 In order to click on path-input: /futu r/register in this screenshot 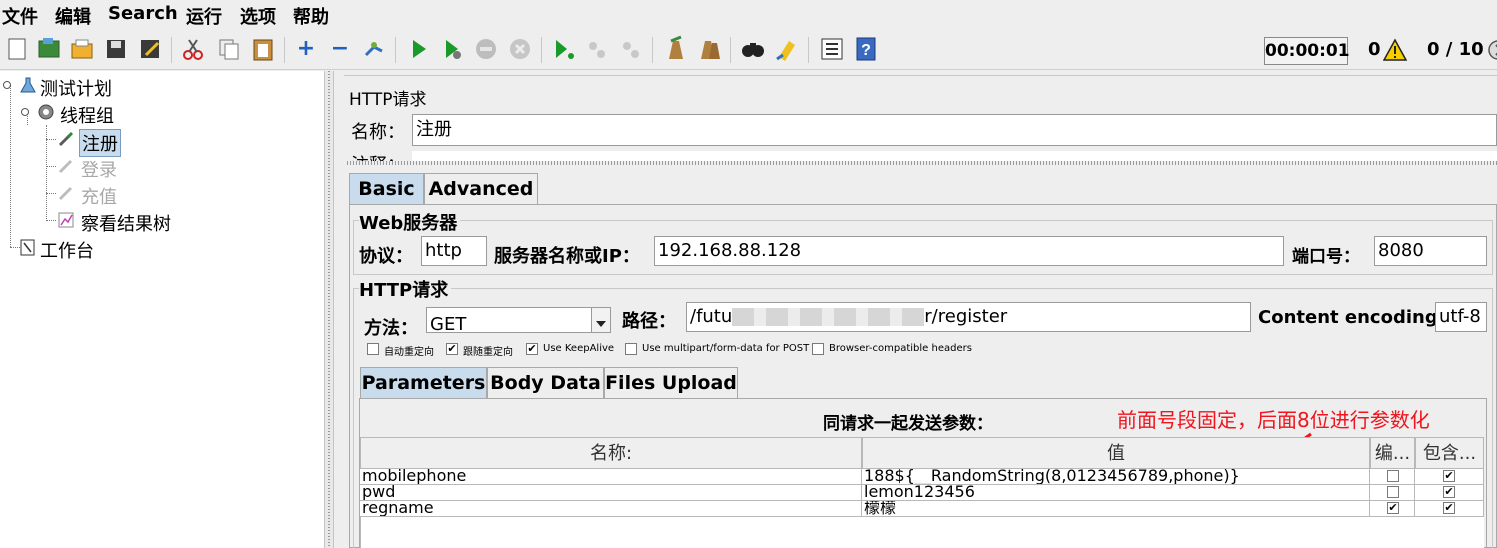, I will do `click(968, 317)`.